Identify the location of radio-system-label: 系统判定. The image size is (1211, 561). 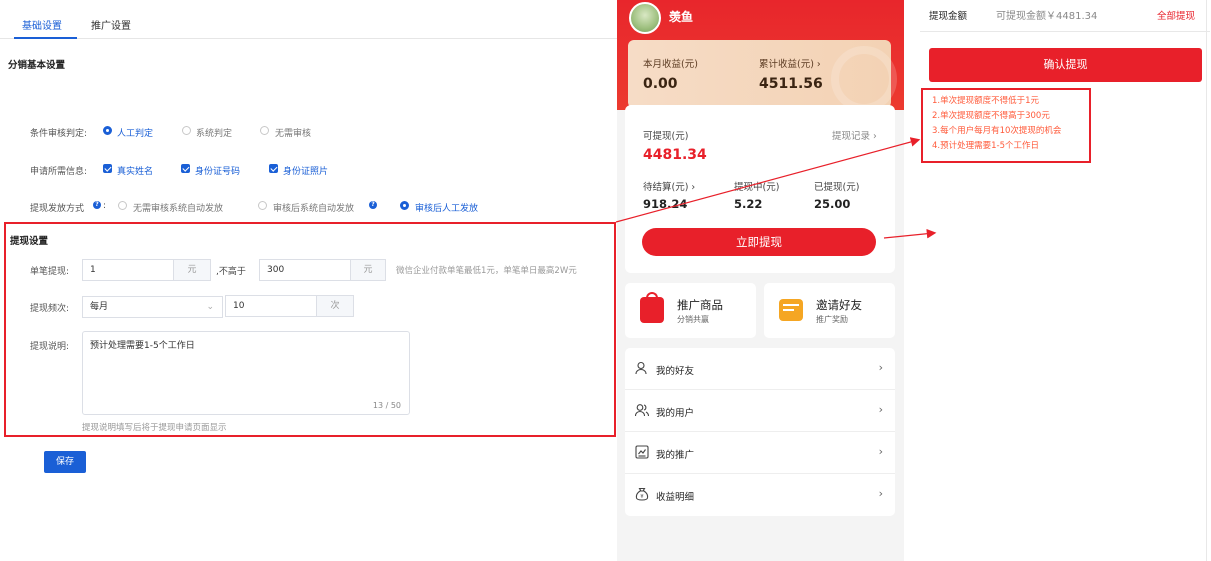
(214, 132).